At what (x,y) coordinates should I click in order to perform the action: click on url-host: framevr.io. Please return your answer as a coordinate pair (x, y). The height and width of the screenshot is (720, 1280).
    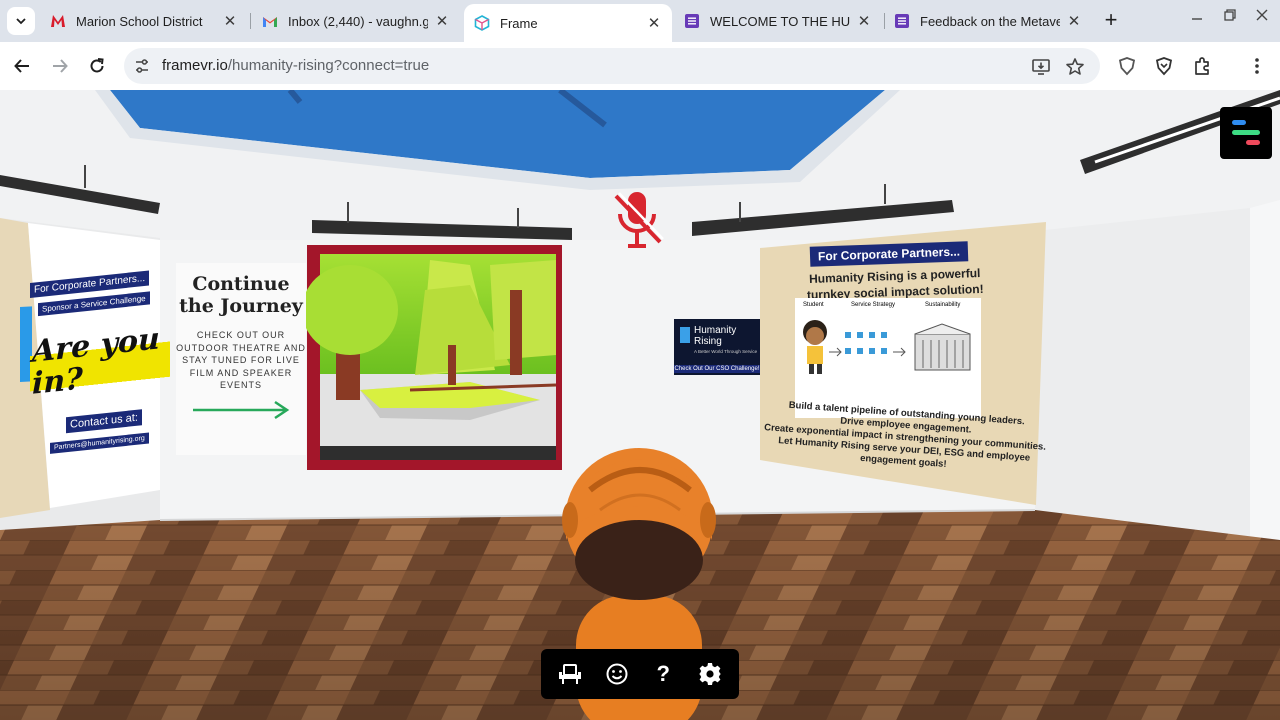
    Looking at the image, I should click on (195, 65).